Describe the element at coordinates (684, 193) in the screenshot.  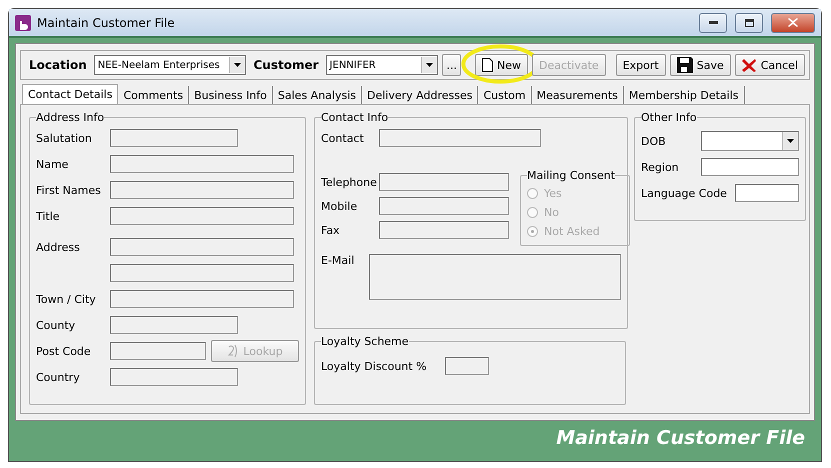
I see `field-label: Language Code` at that location.